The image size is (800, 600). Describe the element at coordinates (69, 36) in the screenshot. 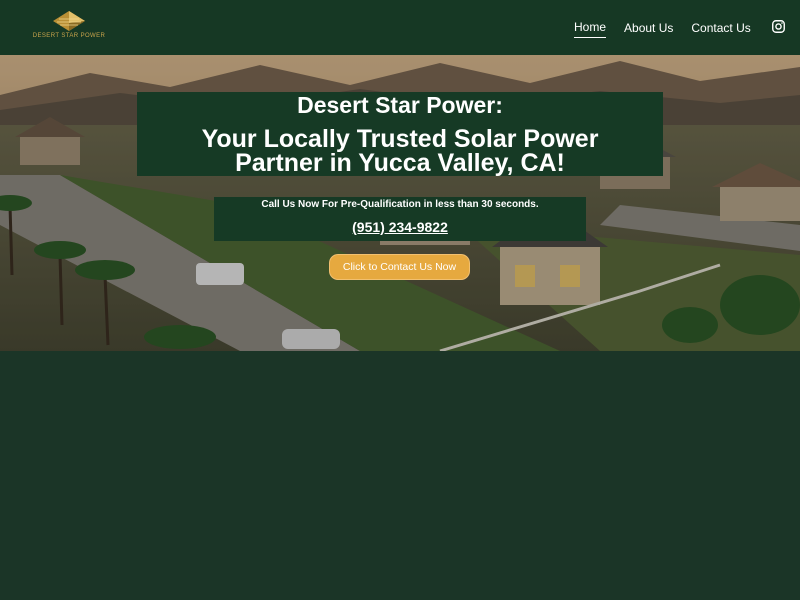

I see `logo-text: DESERT STAR POWER` at that location.